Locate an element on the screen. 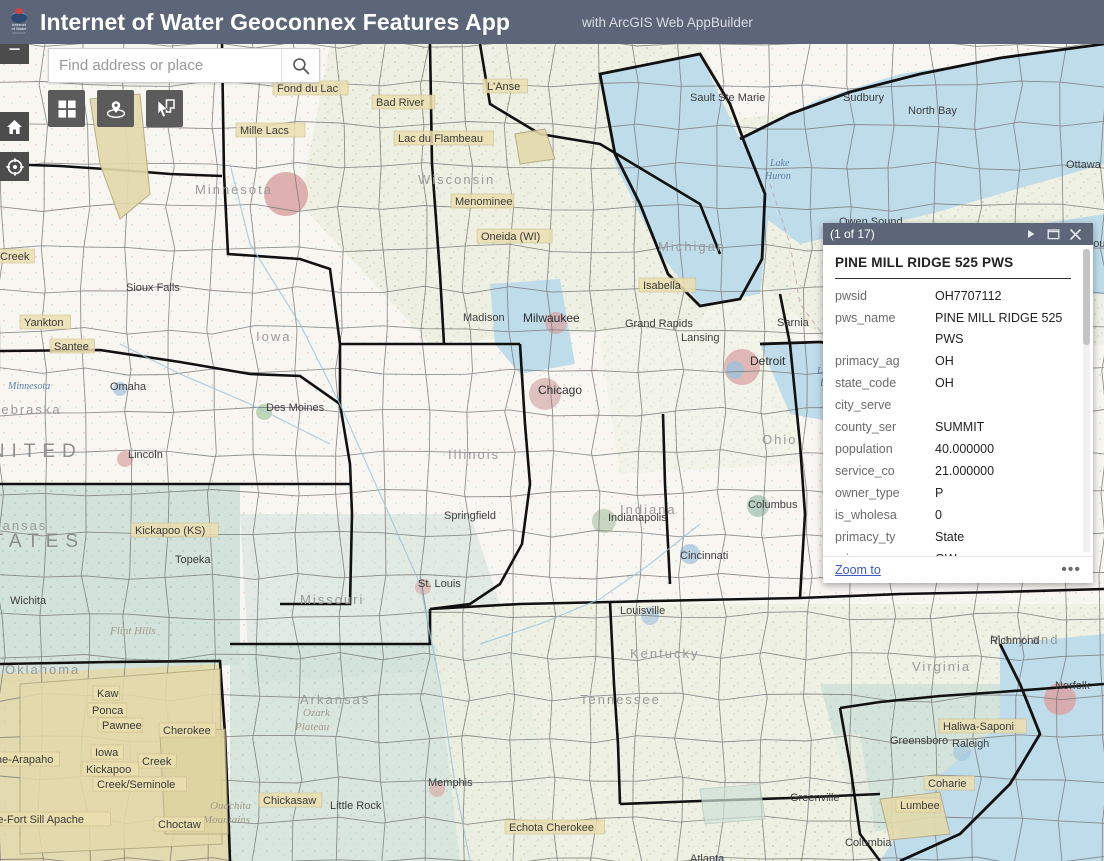 The width and height of the screenshot is (1104, 861). popup-attribute-value: SUMMIT is located at coordinates (960, 427).